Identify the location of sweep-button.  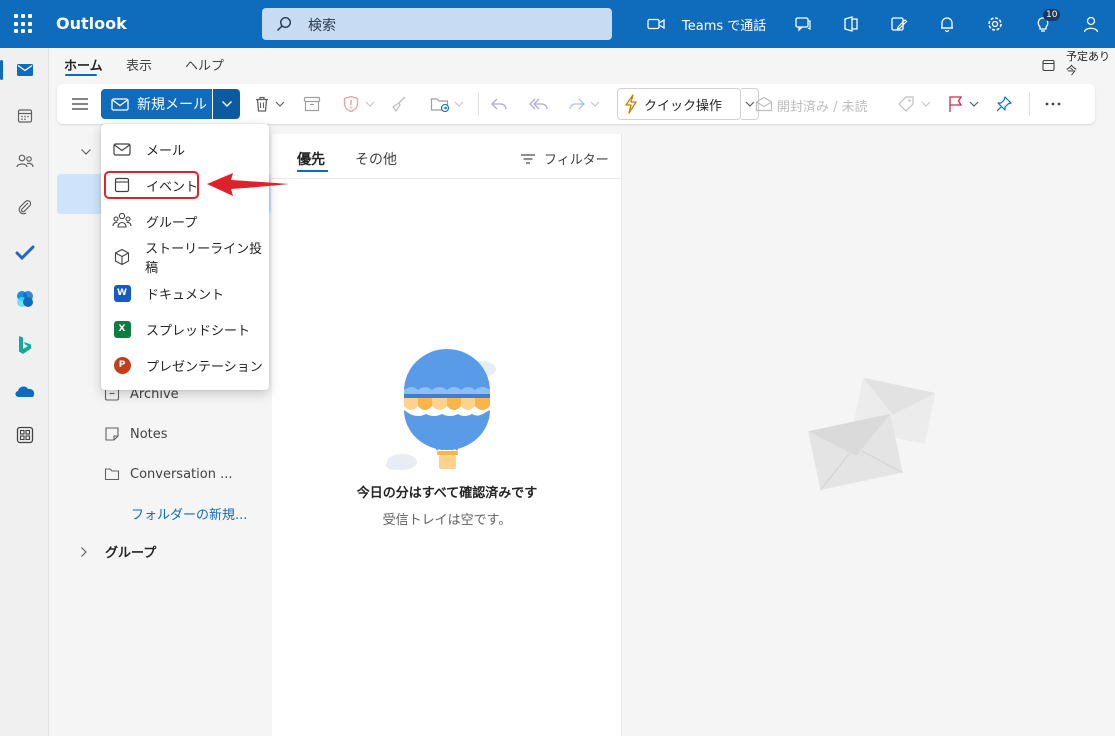
(399, 104).